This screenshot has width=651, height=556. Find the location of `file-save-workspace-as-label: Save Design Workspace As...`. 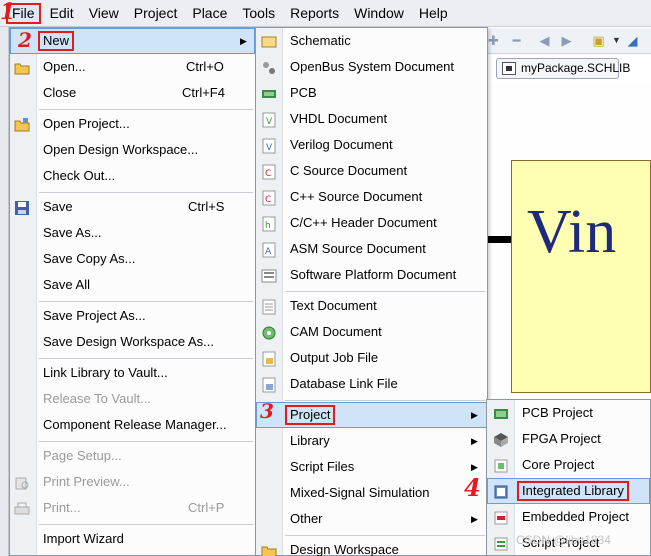

file-save-workspace-as-label: Save Design Workspace As... is located at coordinates (129, 341).